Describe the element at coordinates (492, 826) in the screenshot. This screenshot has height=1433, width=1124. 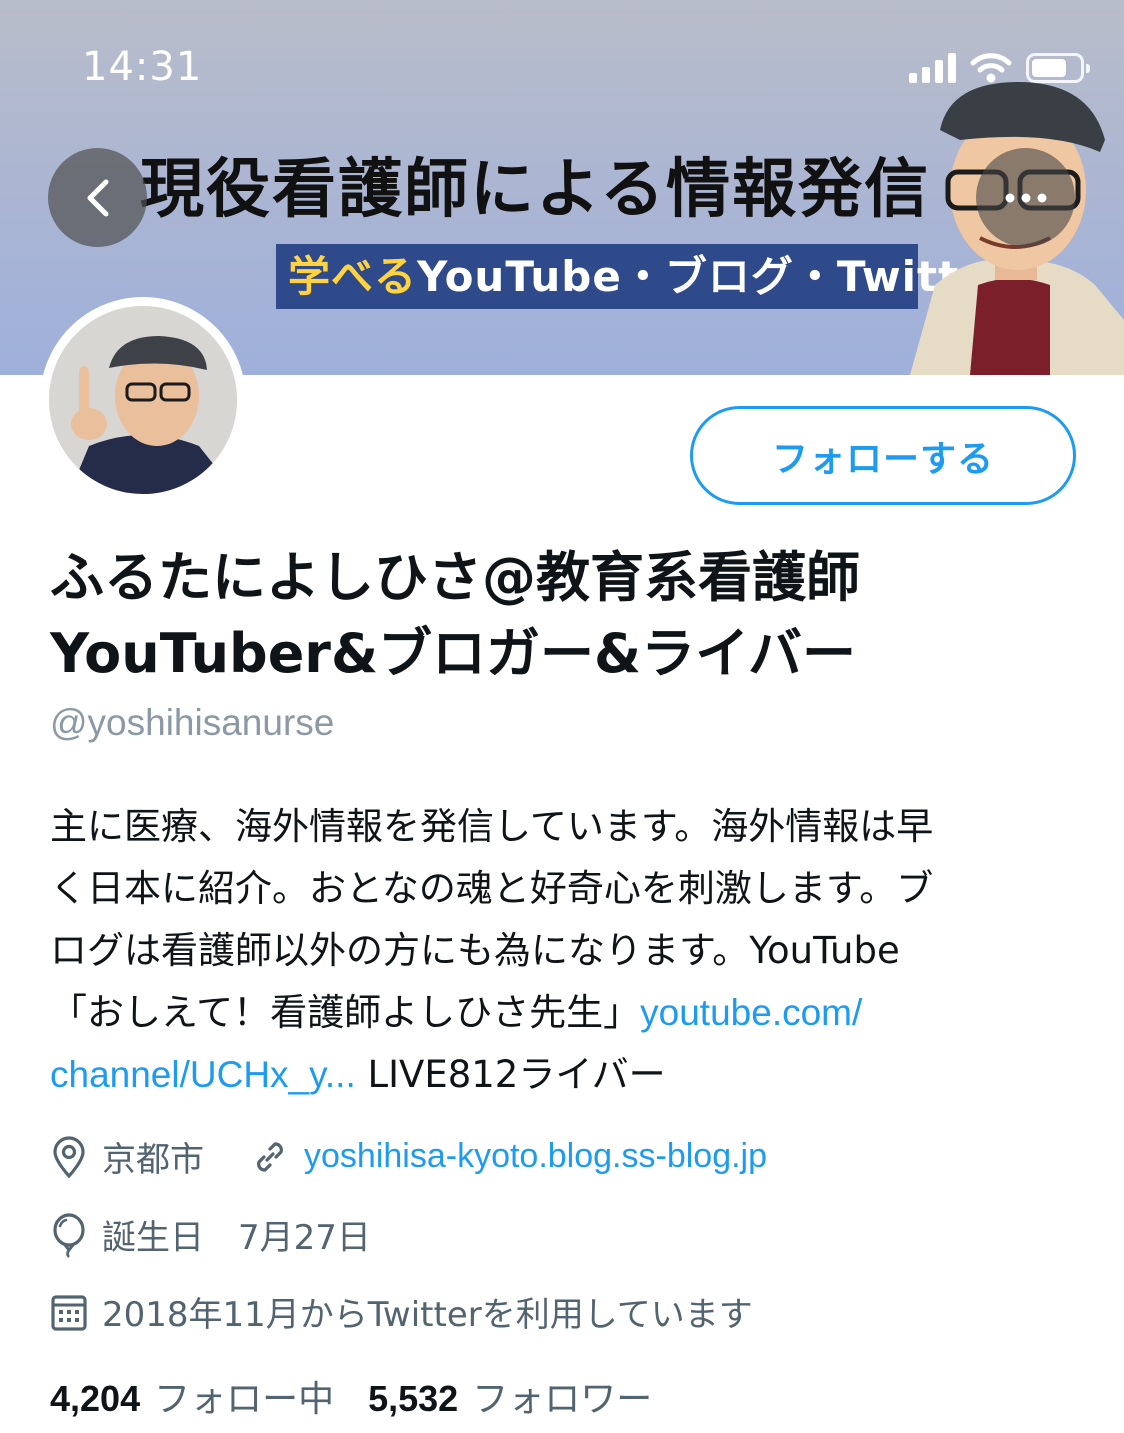
I see `bio-line: 主に医療、海外情報を発信しています。海外情報は早` at that location.